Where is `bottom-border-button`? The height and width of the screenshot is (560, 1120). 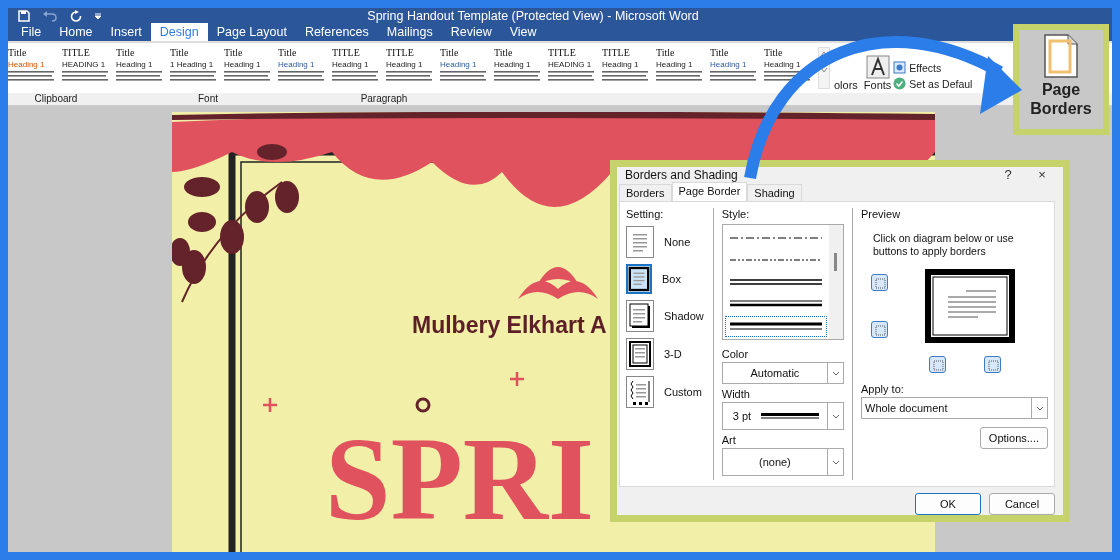
bottom-border-button is located at coordinates (879, 329).